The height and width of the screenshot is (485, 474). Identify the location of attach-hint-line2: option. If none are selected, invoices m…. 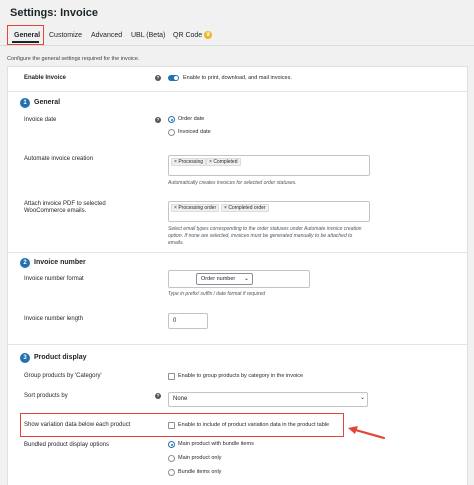
(260, 236).